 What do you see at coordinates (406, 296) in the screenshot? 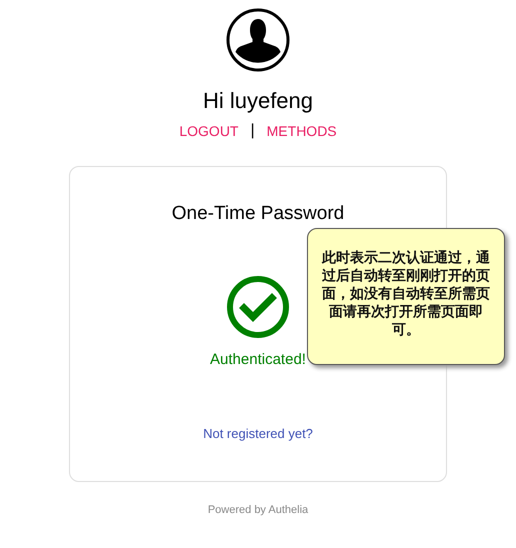
I see `callout-note: 此时表示二次认证通过，通过后自动转至刚刚打开的页面，如没有自动转至所需页面请再次打开所需页面即可。` at bounding box center [406, 296].